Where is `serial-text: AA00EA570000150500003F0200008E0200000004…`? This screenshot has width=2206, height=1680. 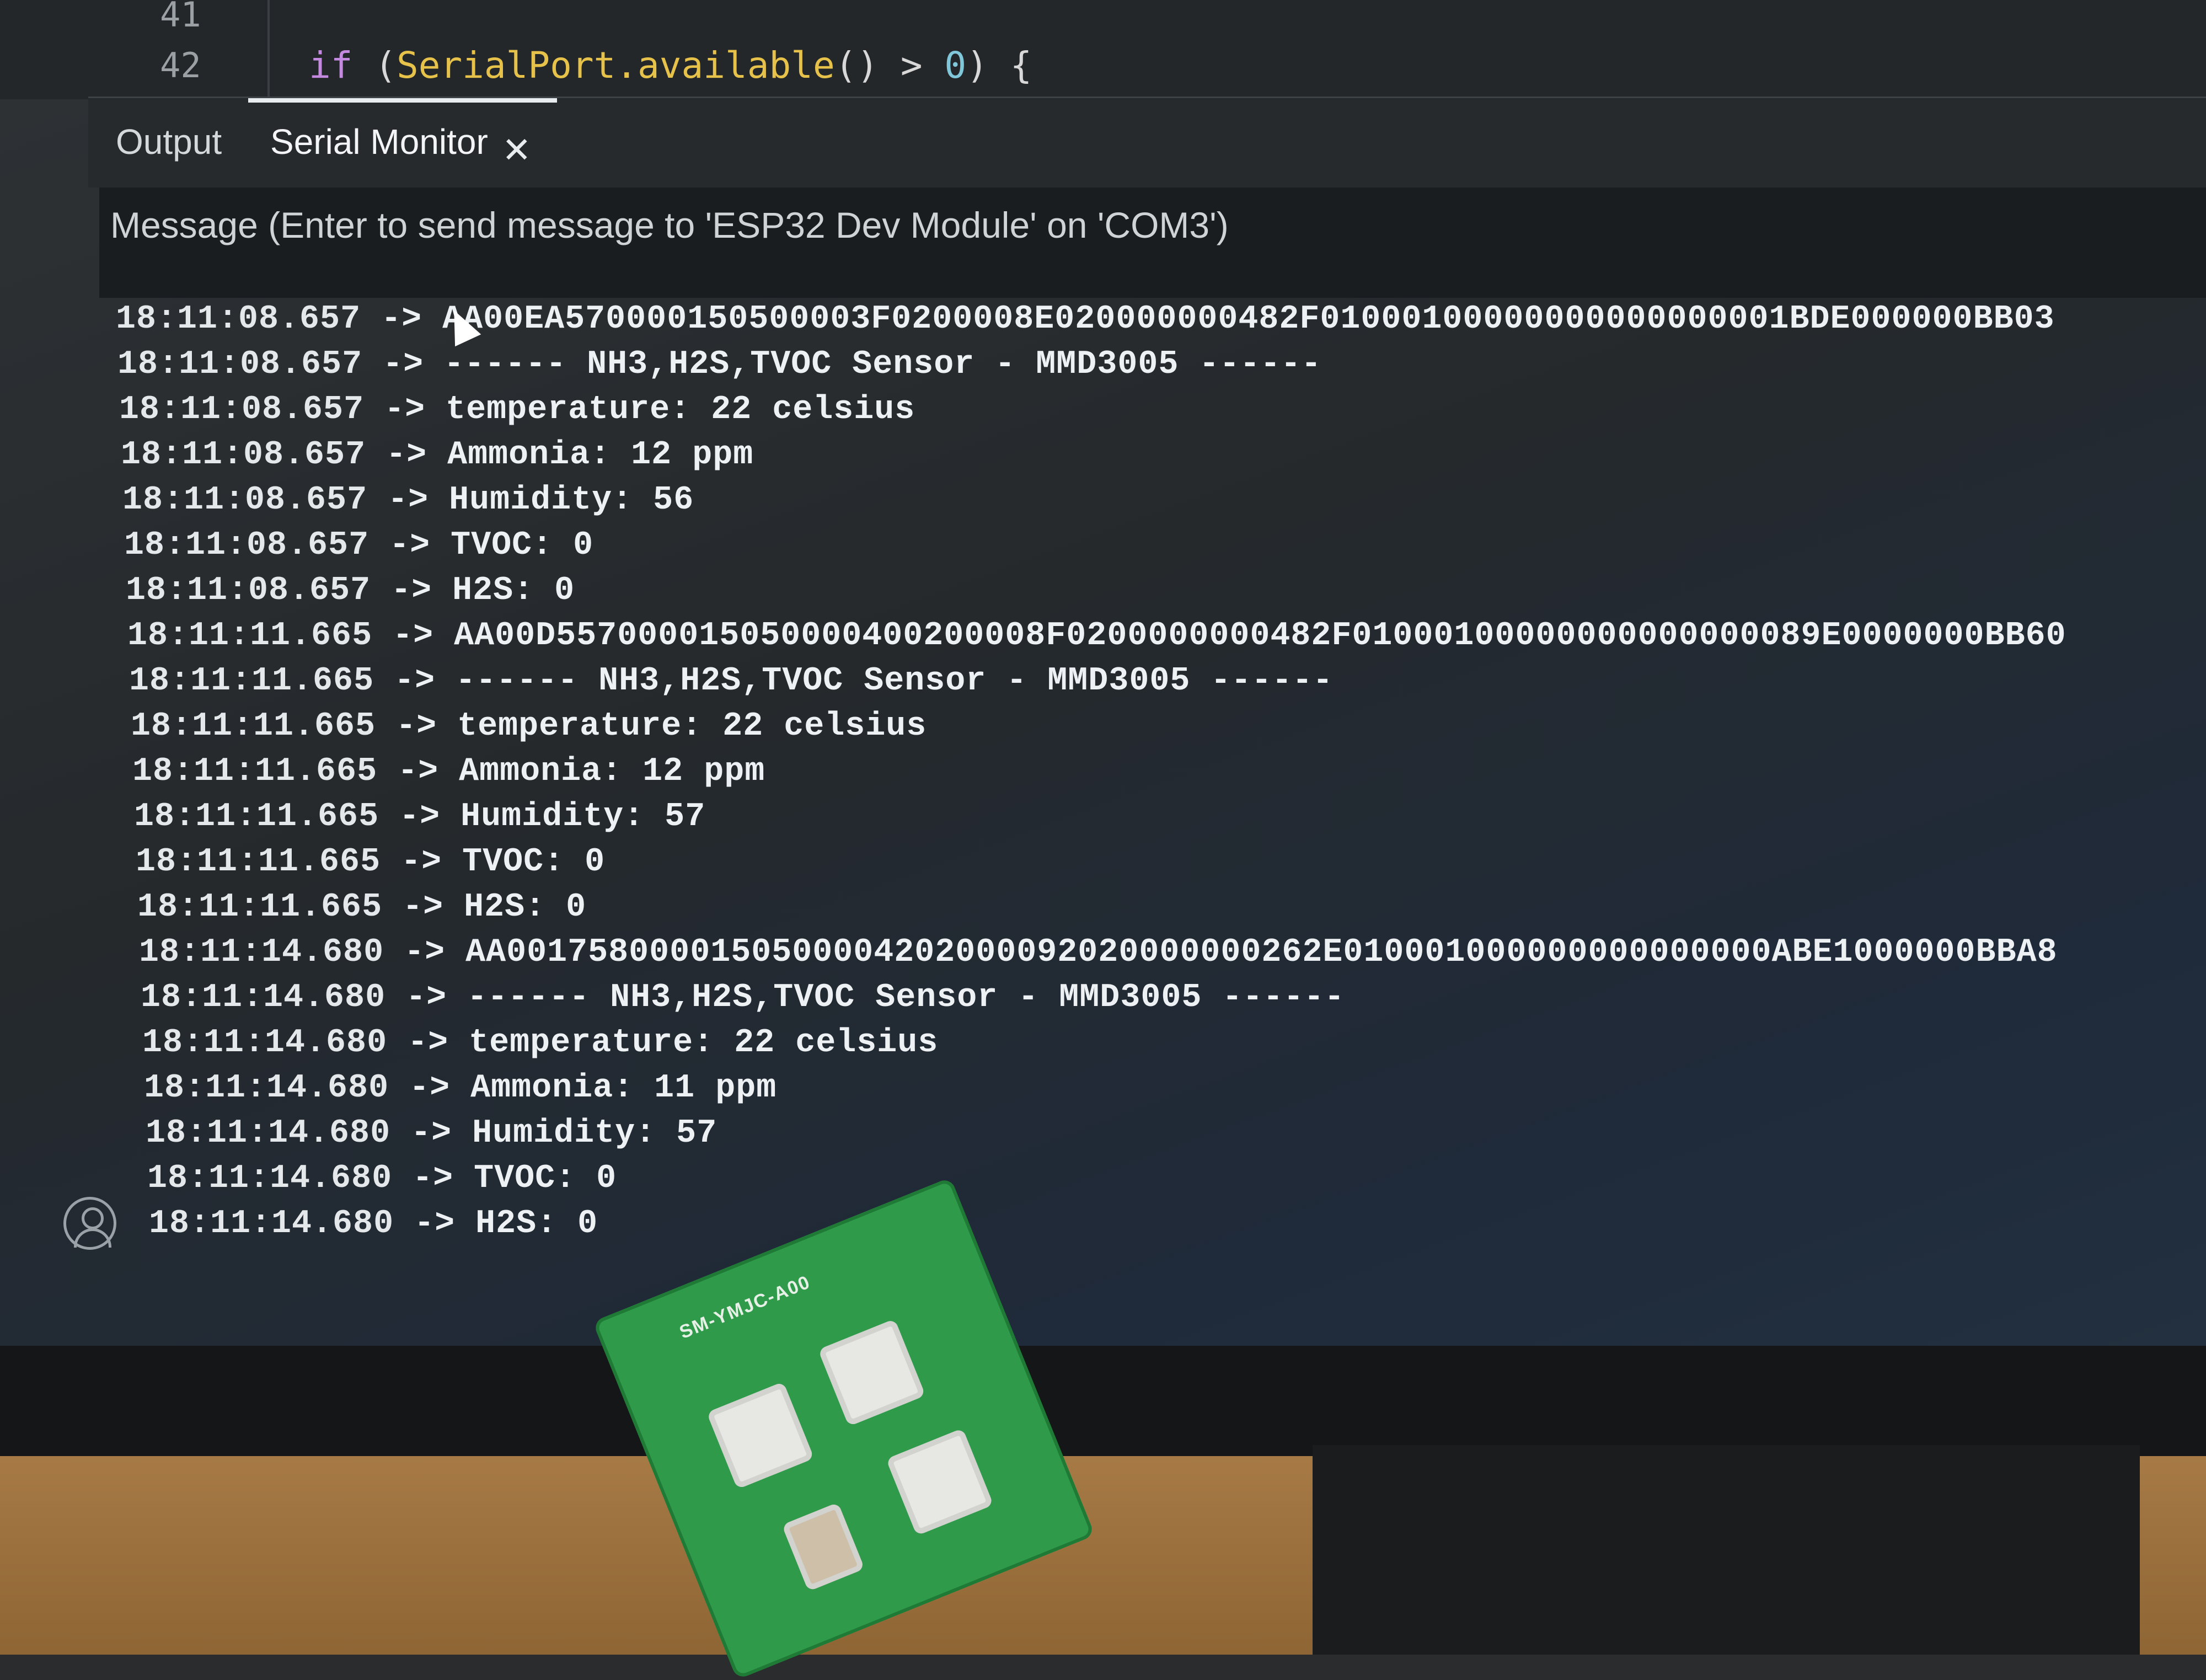 serial-text: AA00EA570000150500003F0200008E0200000004… is located at coordinates (1248, 319).